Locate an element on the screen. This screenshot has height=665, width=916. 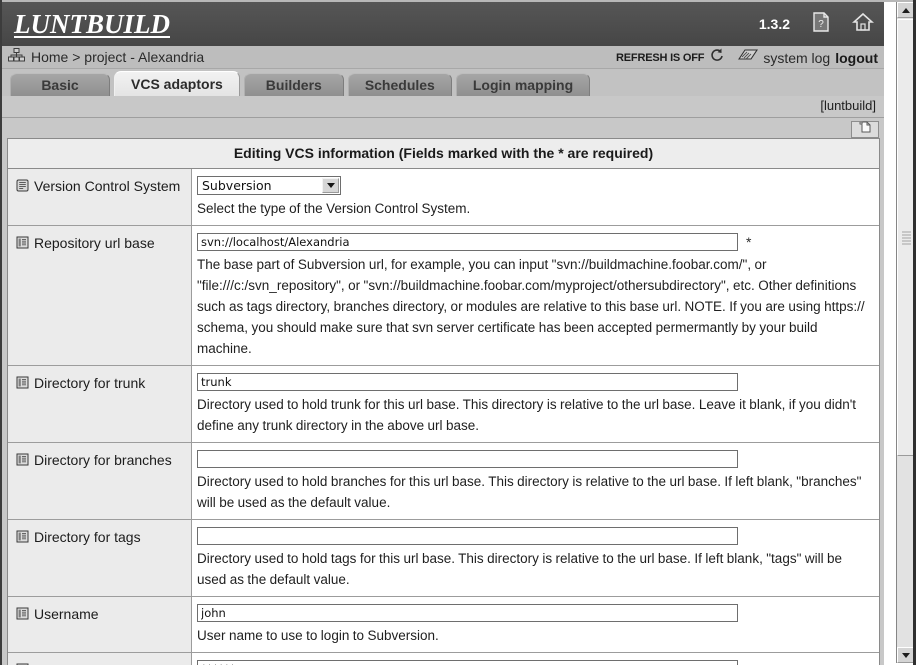
vertical-scrollbar is located at coordinates (905, 332).